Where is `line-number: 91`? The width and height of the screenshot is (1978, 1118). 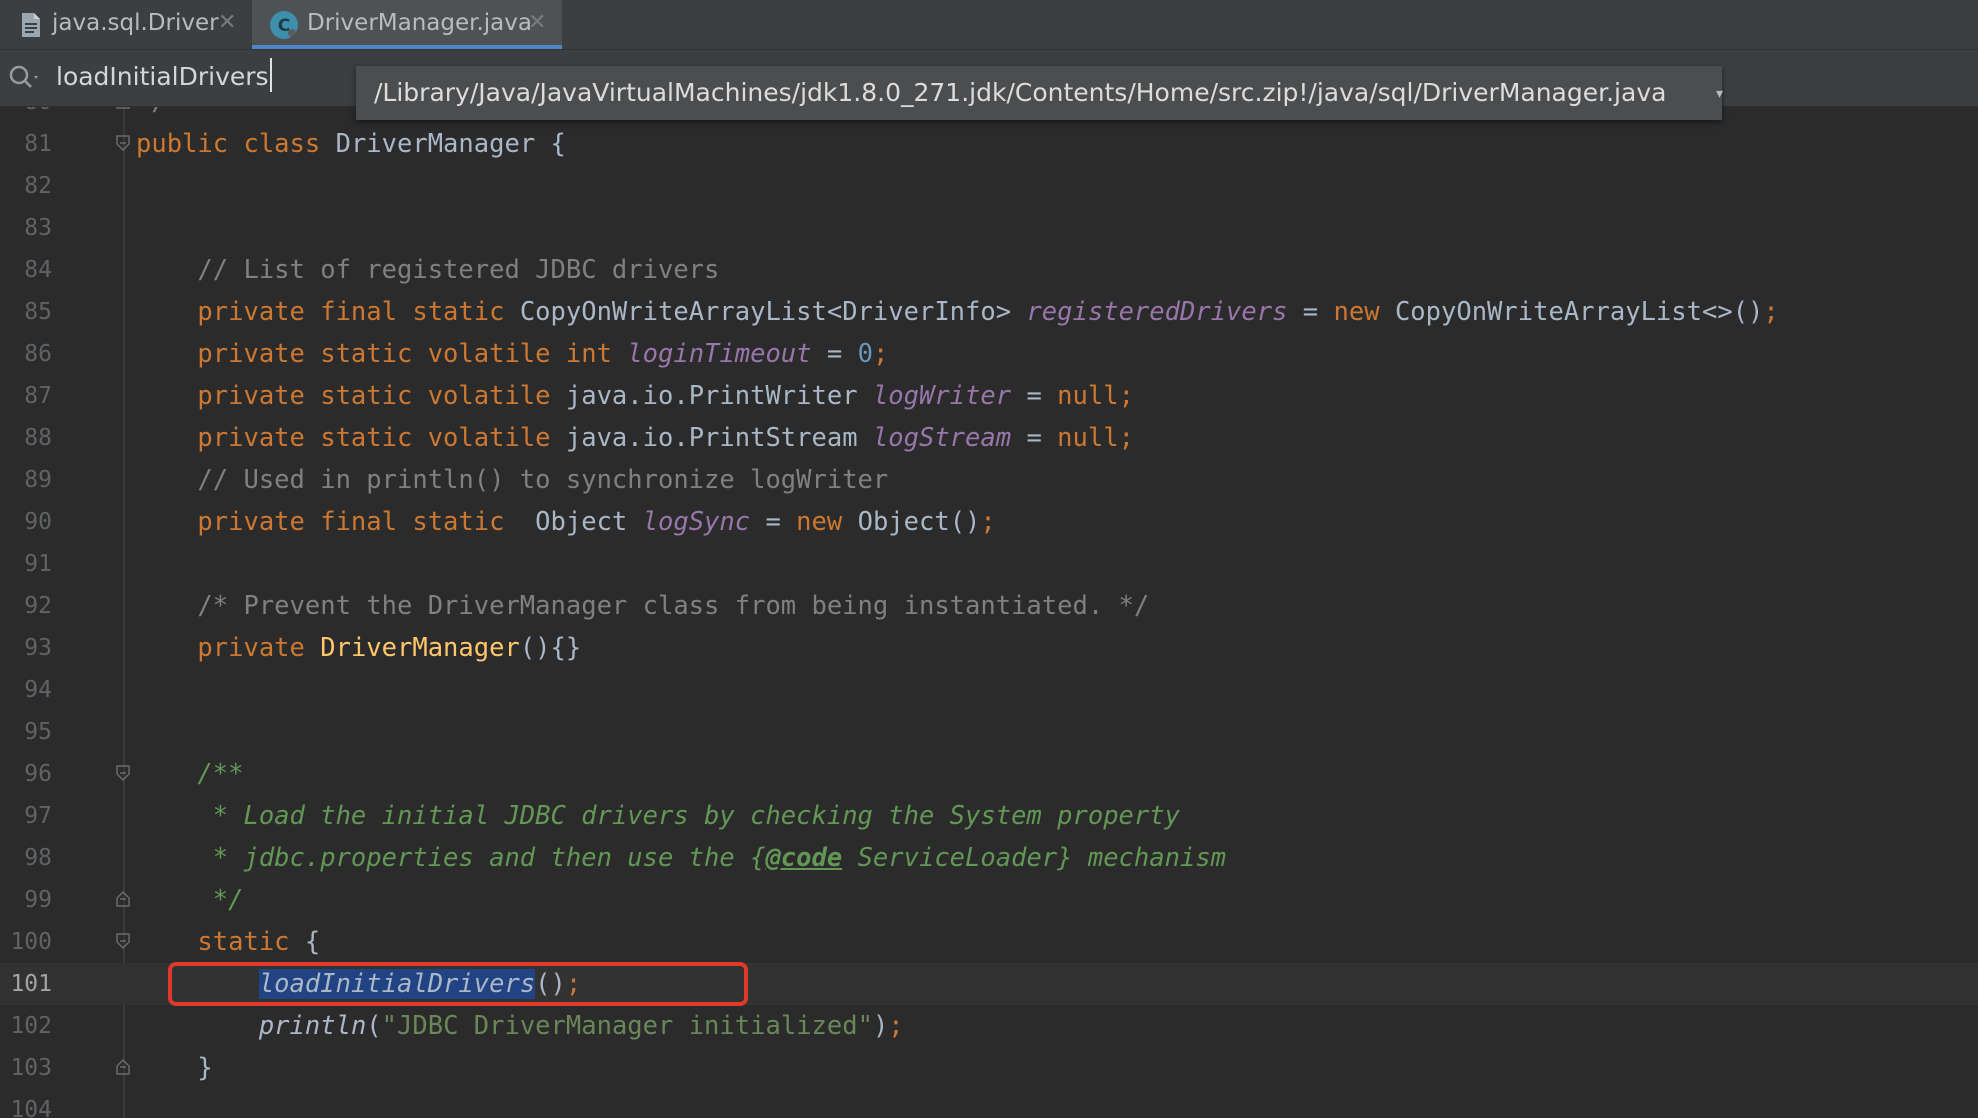
line-number: 91 is located at coordinates (38, 564).